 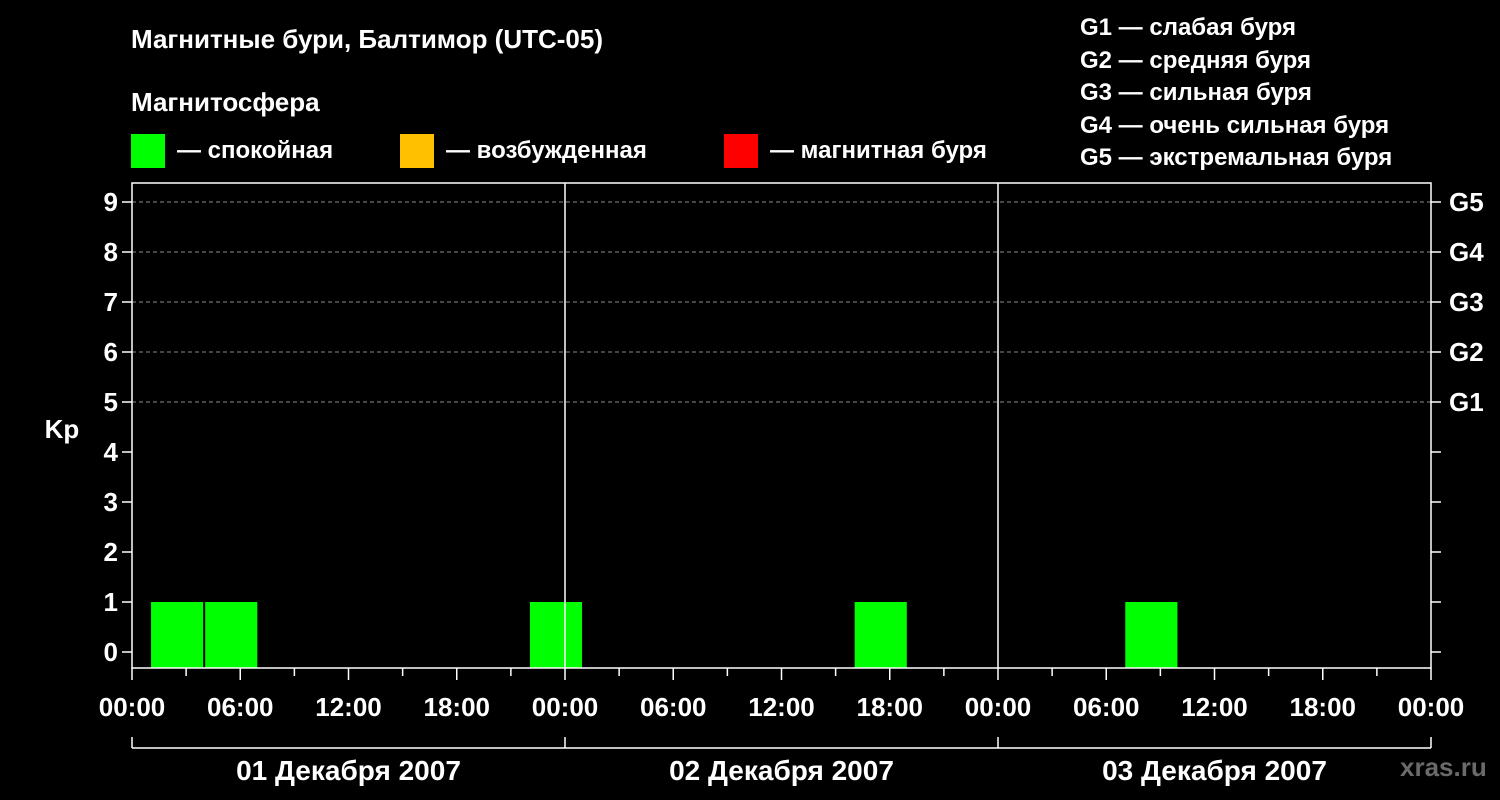 What do you see at coordinates (111, 402) in the screenshot?
I see `y-tick-label: 5` at bounding box center [111, 402].